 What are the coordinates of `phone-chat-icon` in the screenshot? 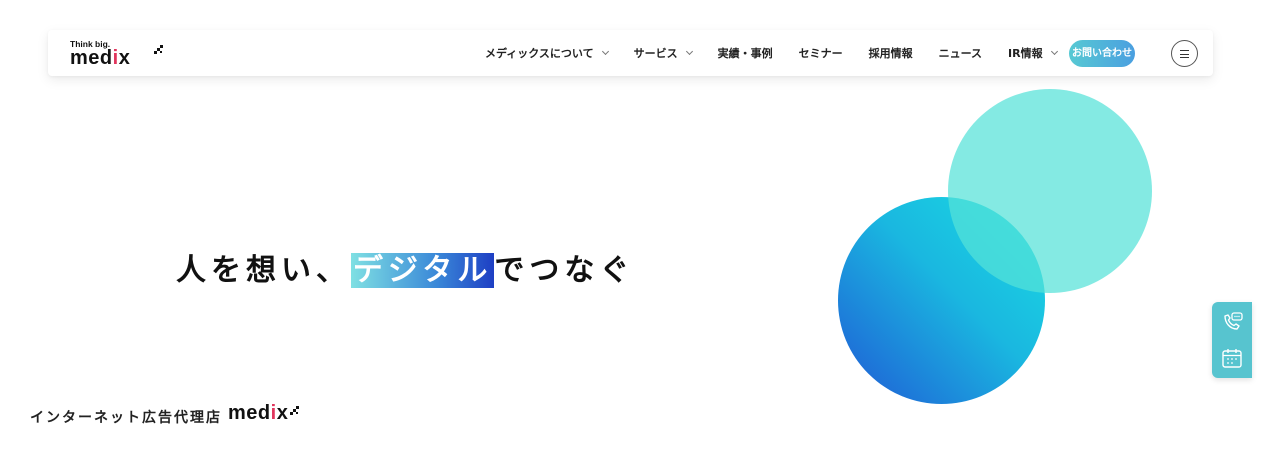 It's located at (1233, 321).